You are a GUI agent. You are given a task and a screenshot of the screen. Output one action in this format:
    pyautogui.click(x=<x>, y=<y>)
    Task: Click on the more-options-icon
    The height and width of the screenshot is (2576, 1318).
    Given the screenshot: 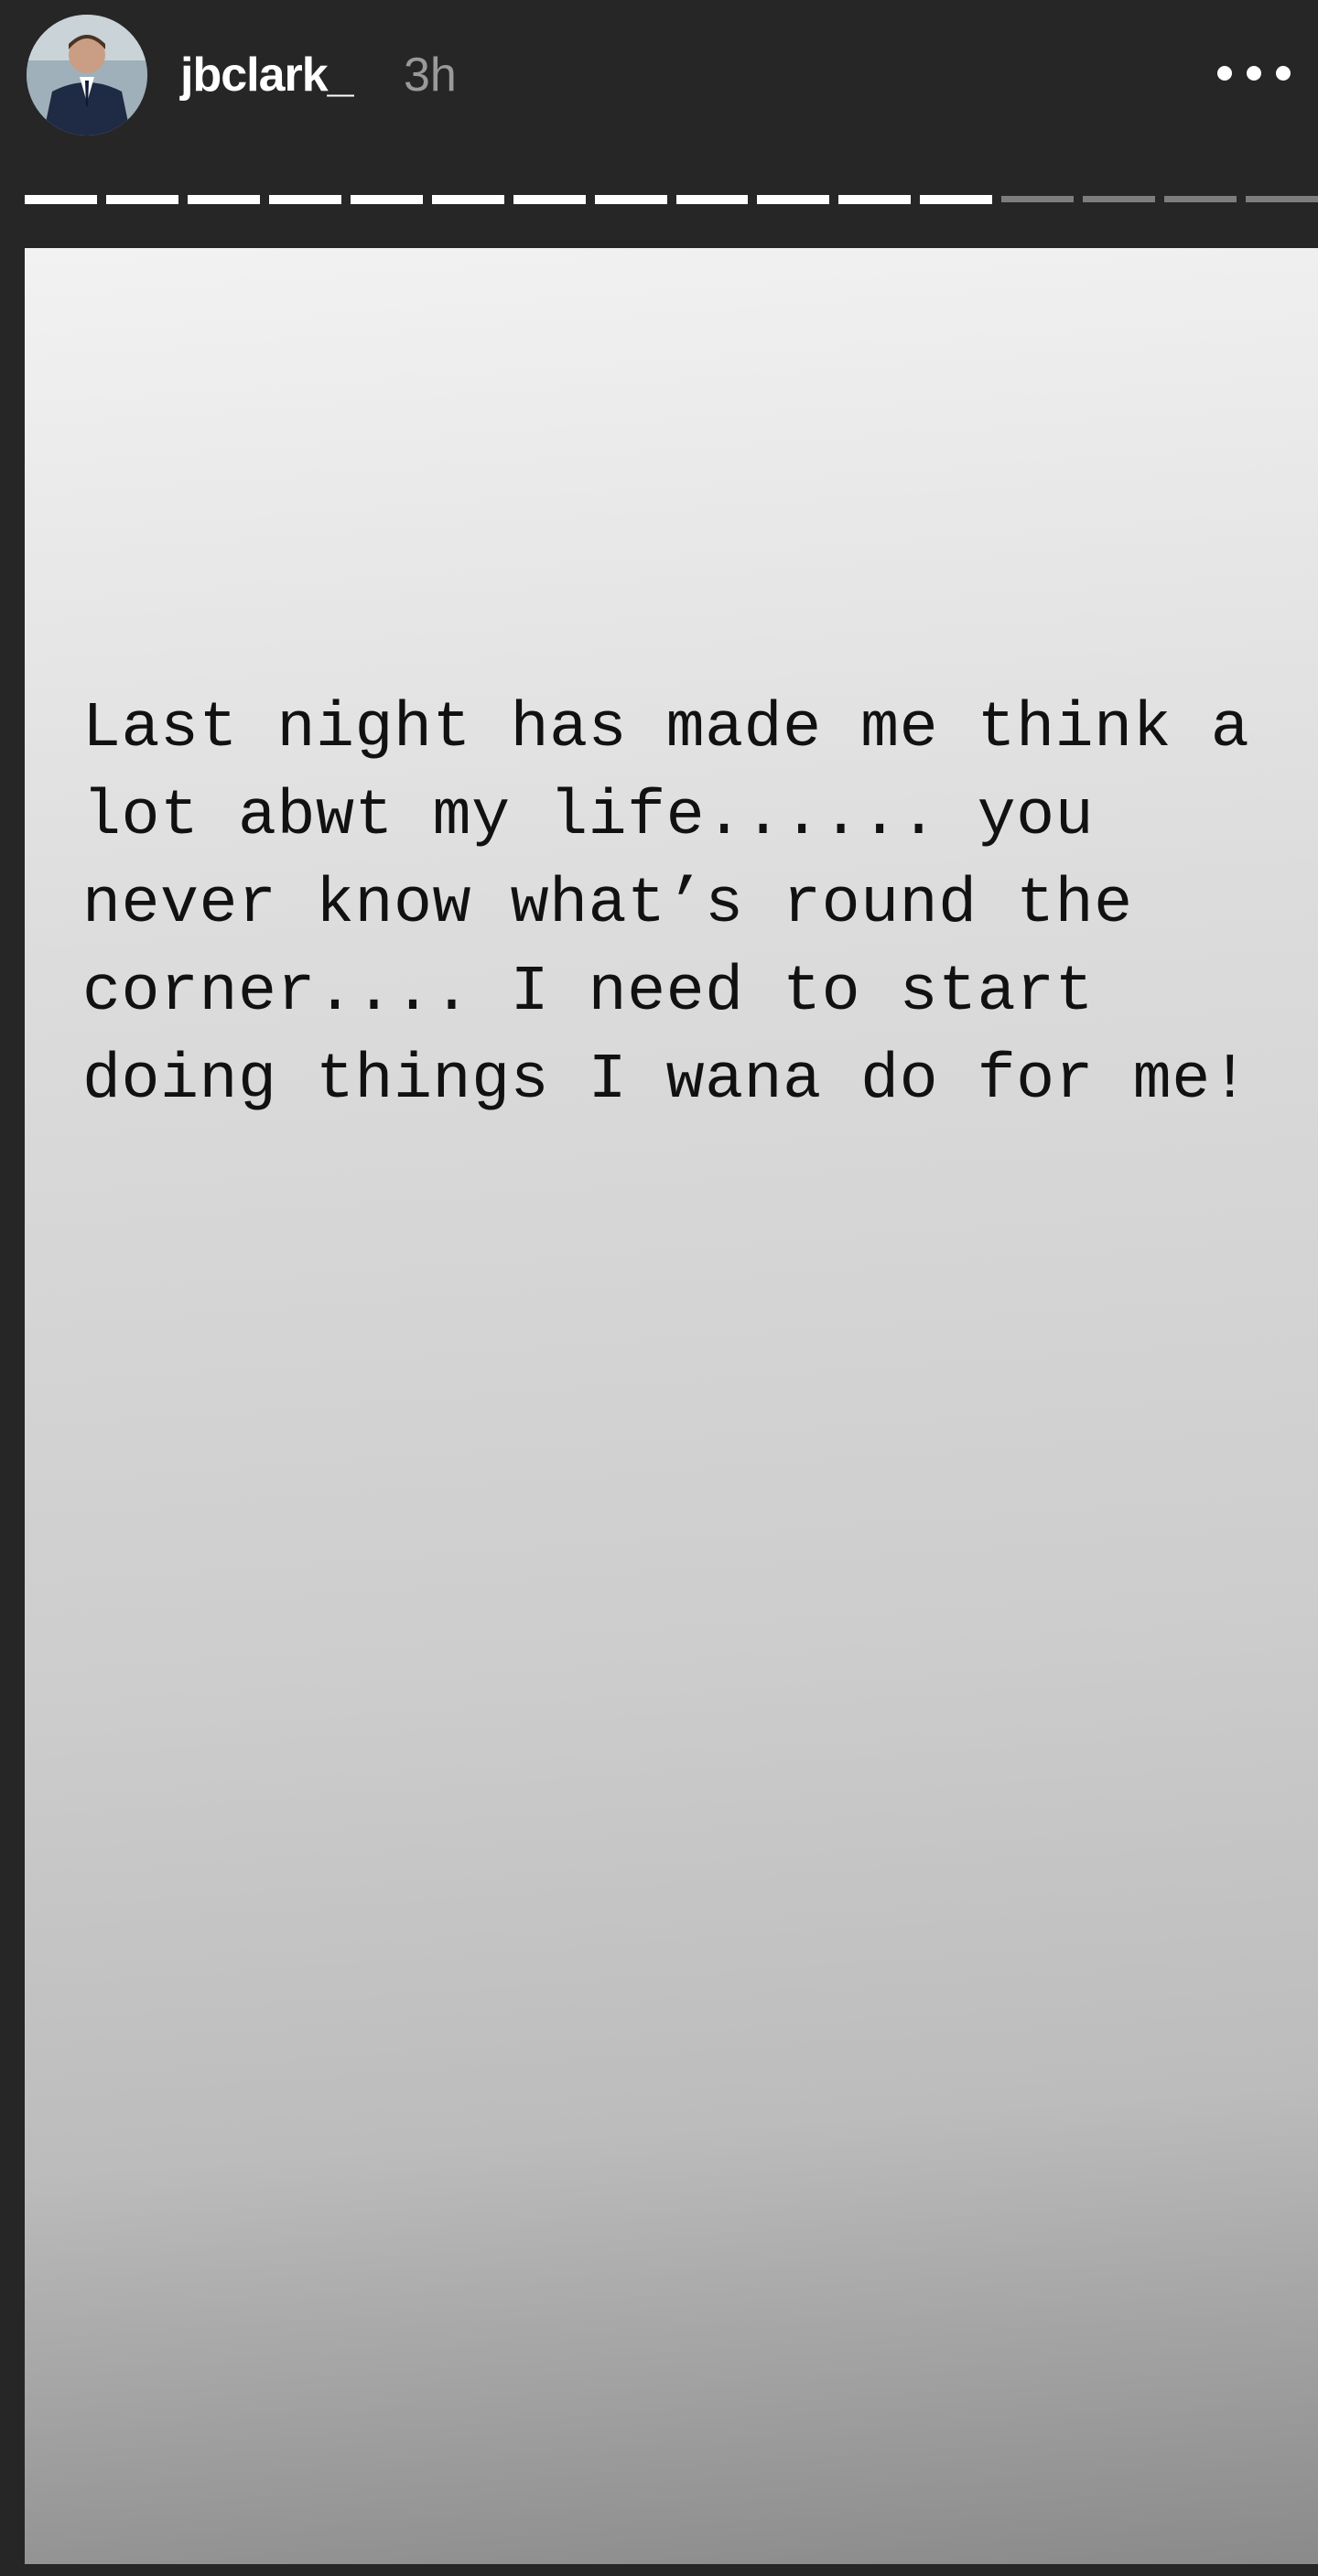 What is the action you would take?
    pyautogui.click(x=1254, y=73)
    